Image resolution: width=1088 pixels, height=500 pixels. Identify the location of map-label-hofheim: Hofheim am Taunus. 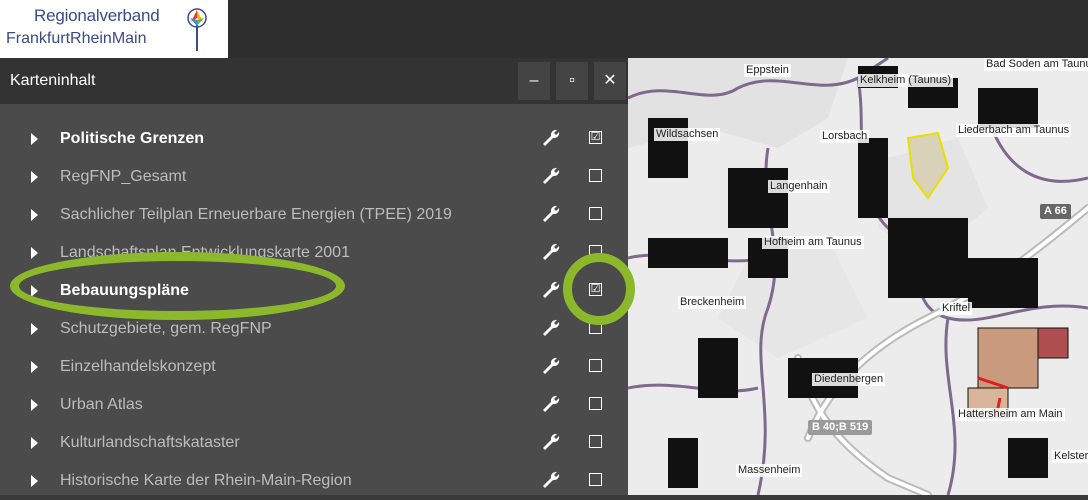
(813, 242).